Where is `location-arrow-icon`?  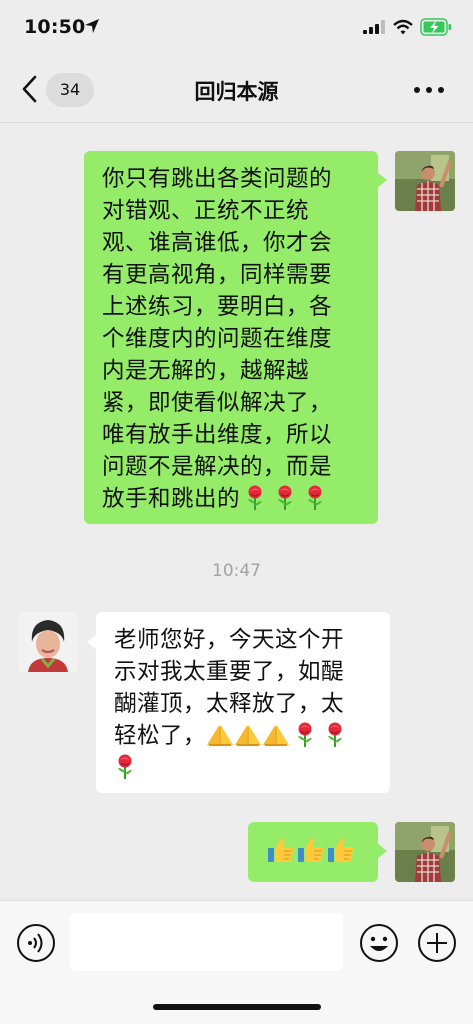
location-arrow-icon is located at coordinates (92, 26).